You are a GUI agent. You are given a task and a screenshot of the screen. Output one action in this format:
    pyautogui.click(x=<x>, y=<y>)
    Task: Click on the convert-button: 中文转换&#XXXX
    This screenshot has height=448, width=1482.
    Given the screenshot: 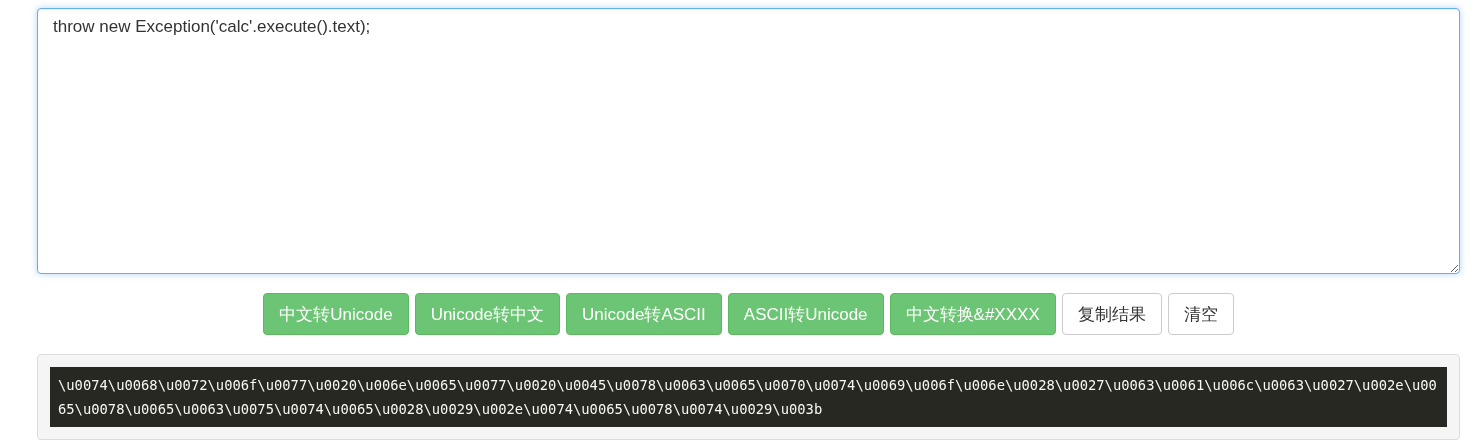 What is the action you would take?
    pyautogui.click(x=972, y=314)
    